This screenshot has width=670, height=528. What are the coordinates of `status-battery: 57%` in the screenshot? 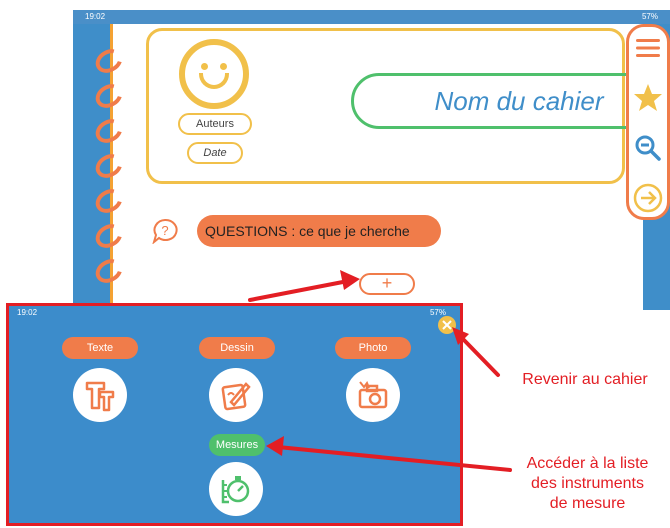 It's located at (649, 16).